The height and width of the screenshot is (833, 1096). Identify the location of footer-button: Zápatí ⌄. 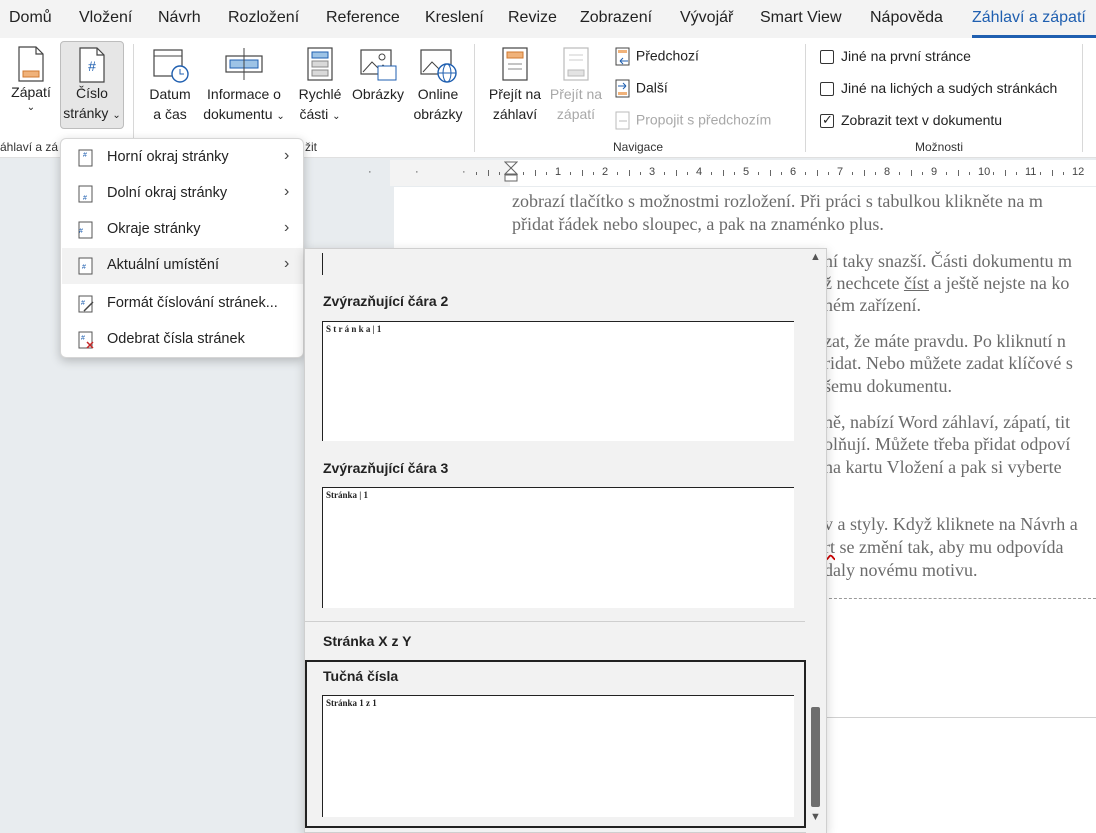
(31, 80).